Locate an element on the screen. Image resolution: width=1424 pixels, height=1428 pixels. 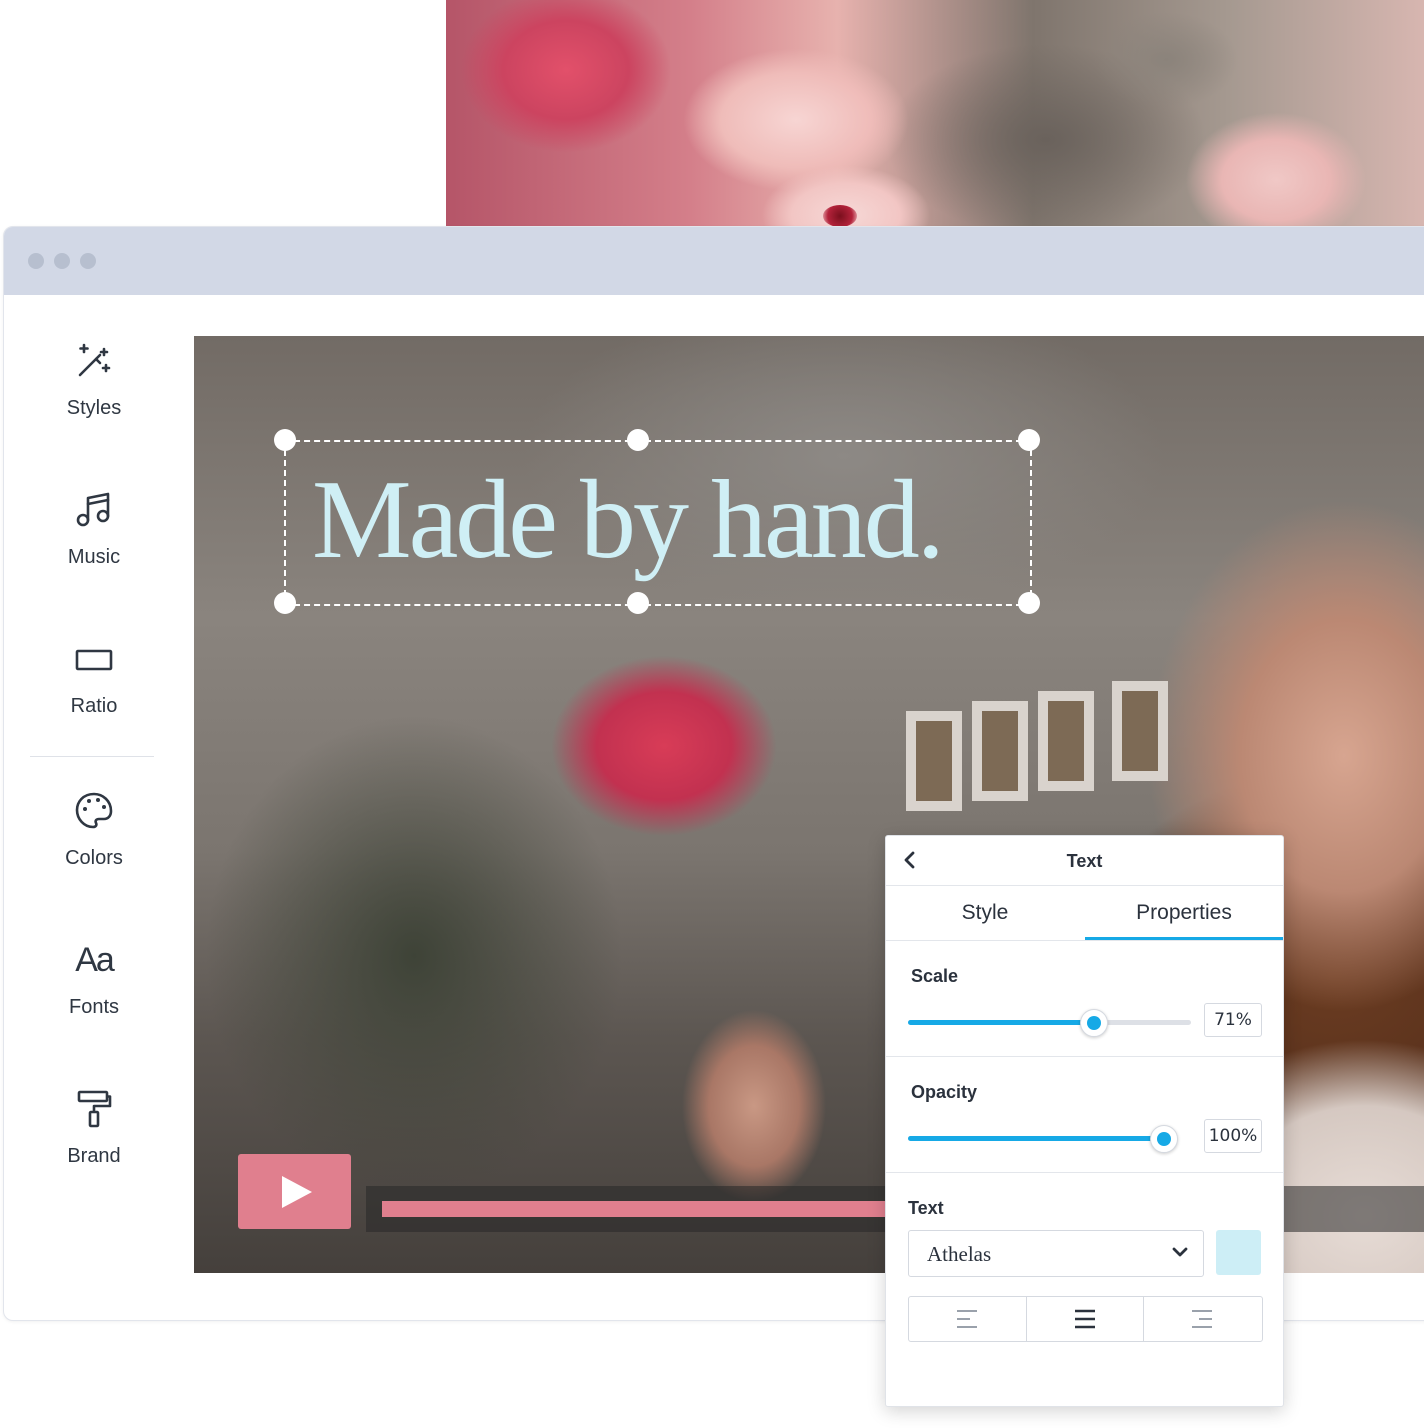
align-left-button is located at coordinates (967, 1319).